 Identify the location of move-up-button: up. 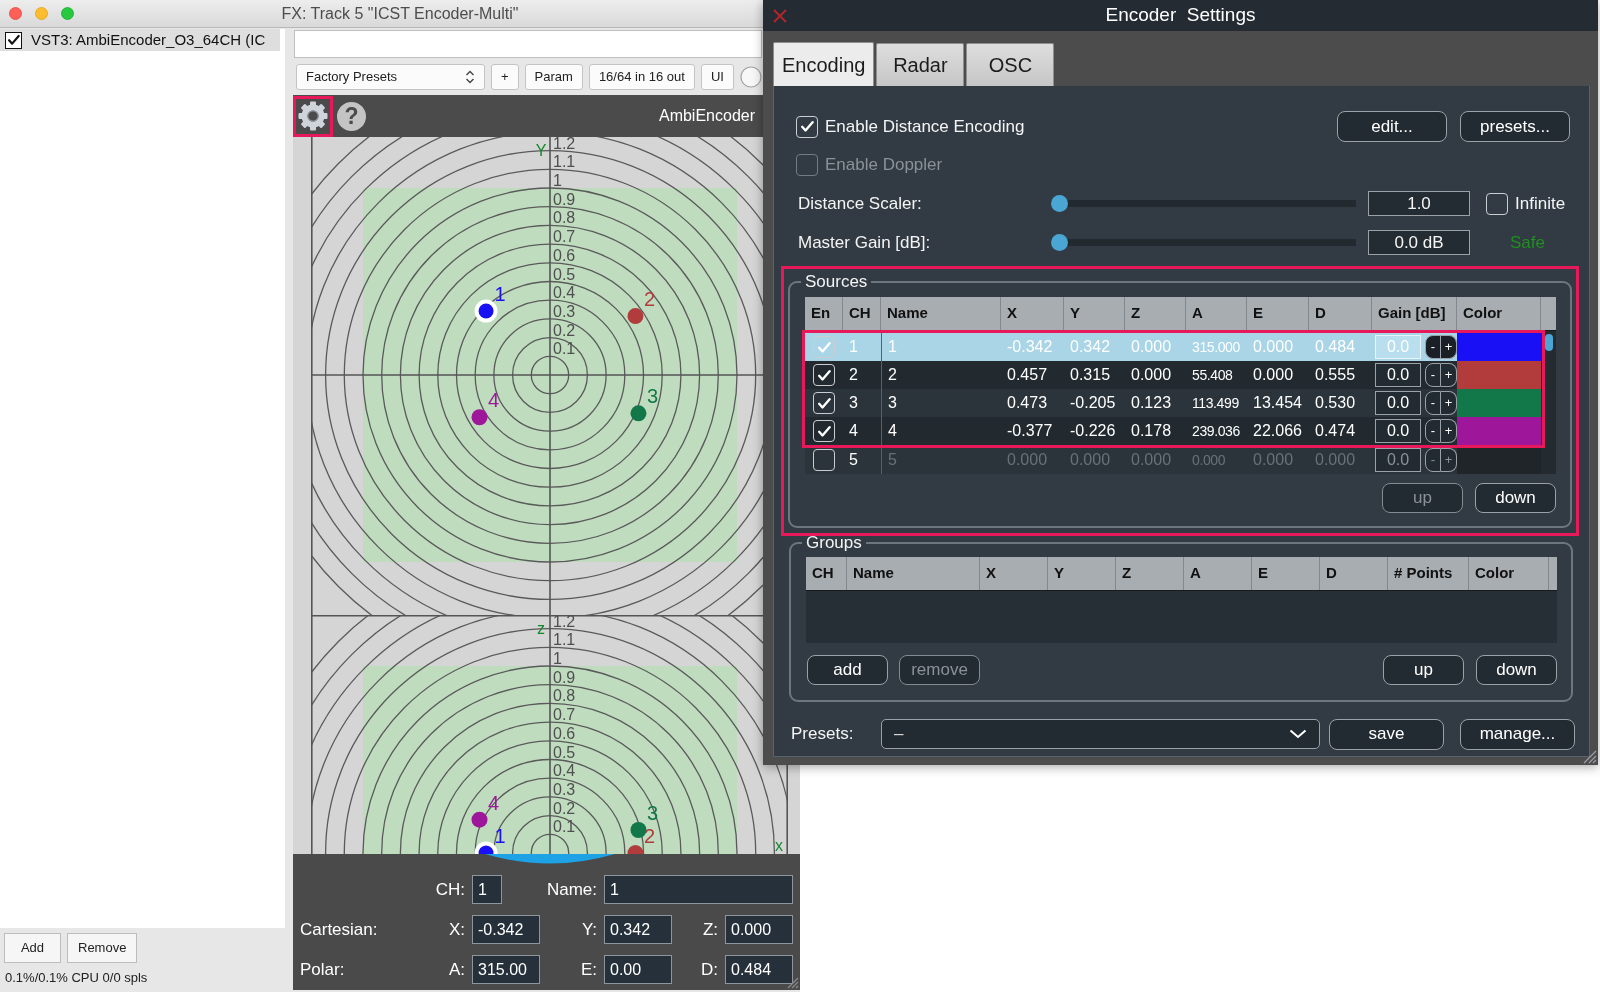
(1423, 670).